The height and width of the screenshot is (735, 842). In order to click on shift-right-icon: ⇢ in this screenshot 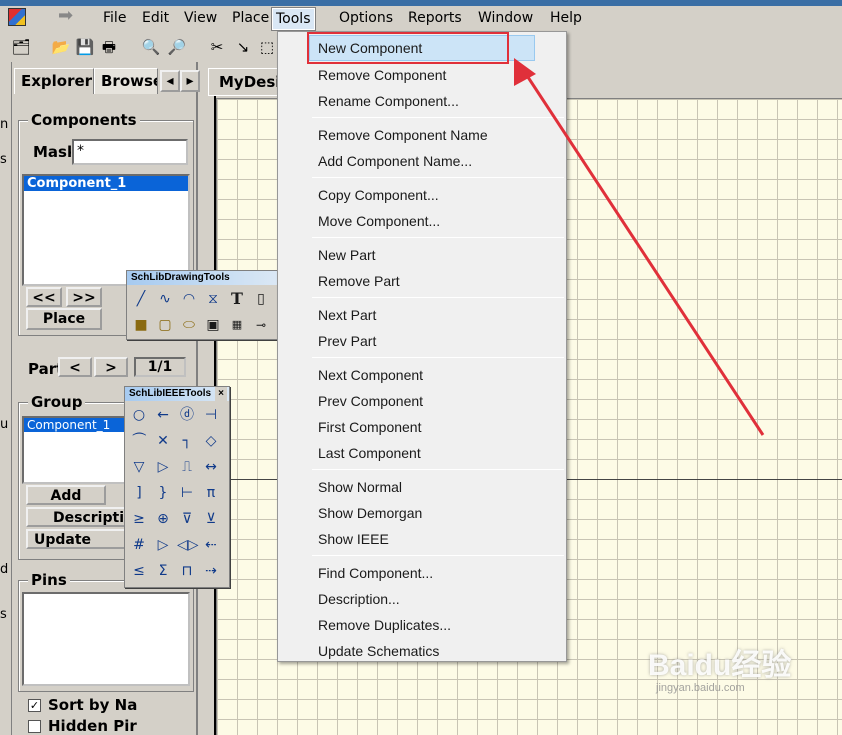, I will do `click(211, 571)`.